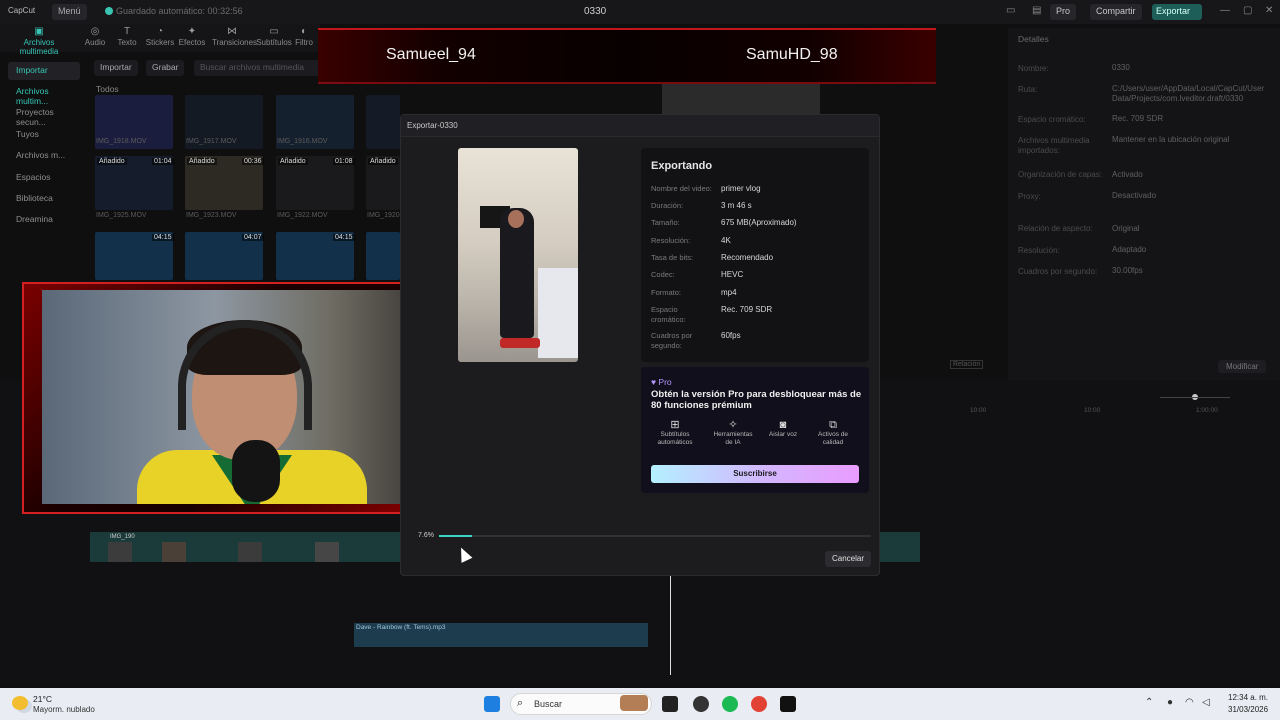 This screenshot has width=1280, height=720. Describe the element at coordinates (671, 240) in the screenshot. I see `info-label: Resolución:` at that location.